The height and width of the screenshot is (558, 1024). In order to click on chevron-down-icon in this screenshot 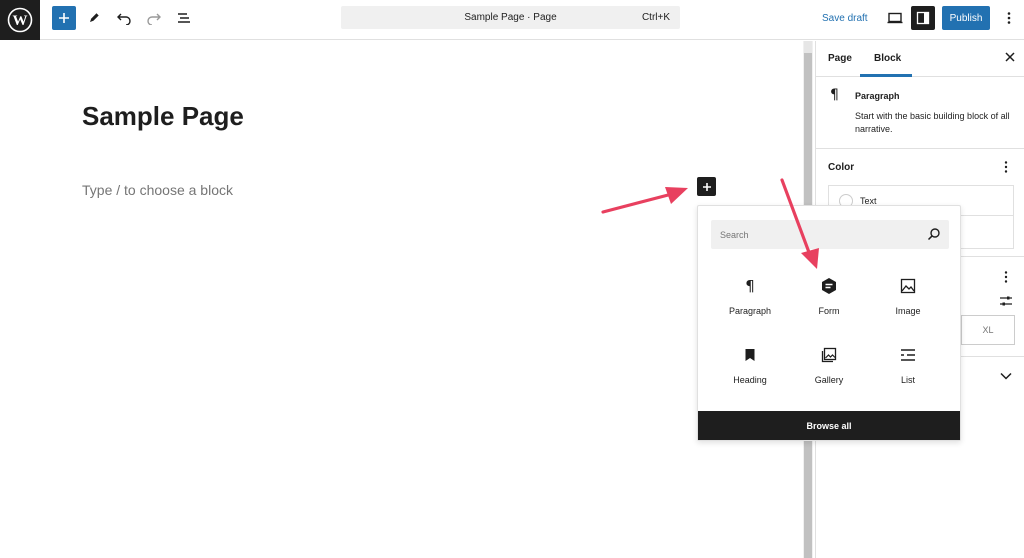, I will do `click(1006, 376)`.